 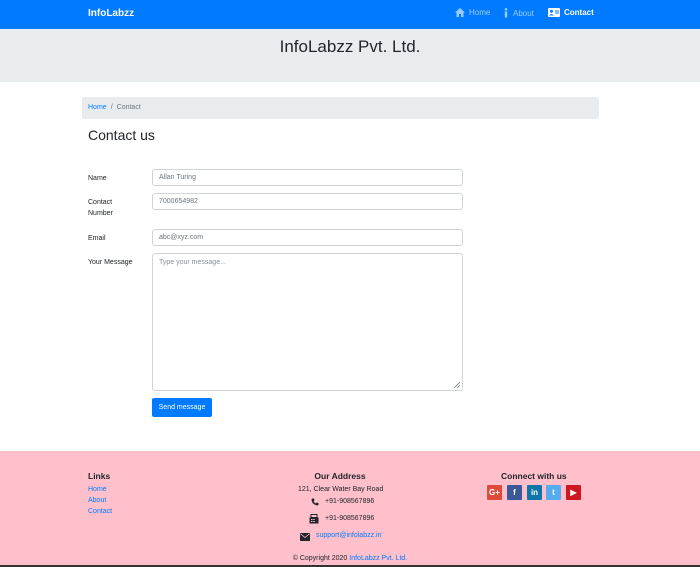 What do you see at coordinates (100, 202) in the screenshot?
I see `contact-number-label-line1: Contact` at bounding box center [100, 202].